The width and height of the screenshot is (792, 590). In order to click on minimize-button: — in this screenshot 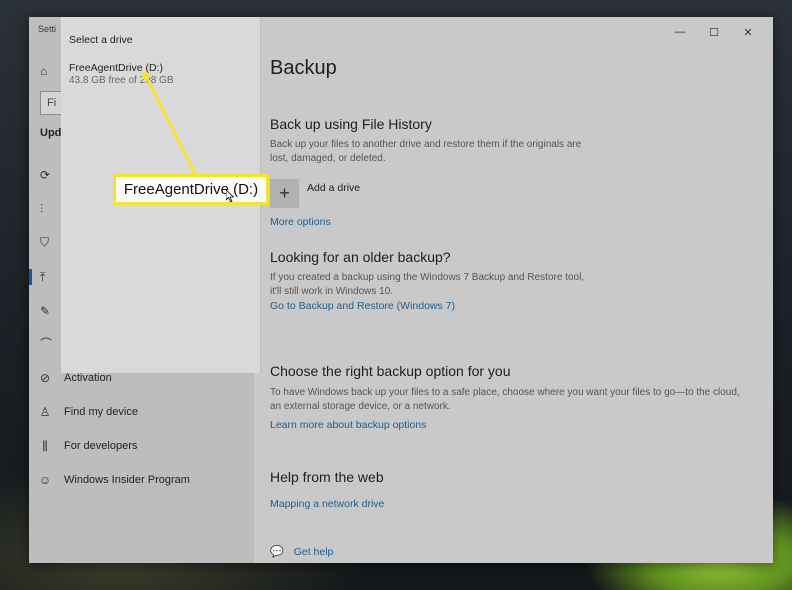, I will do `click(680, 32)`.